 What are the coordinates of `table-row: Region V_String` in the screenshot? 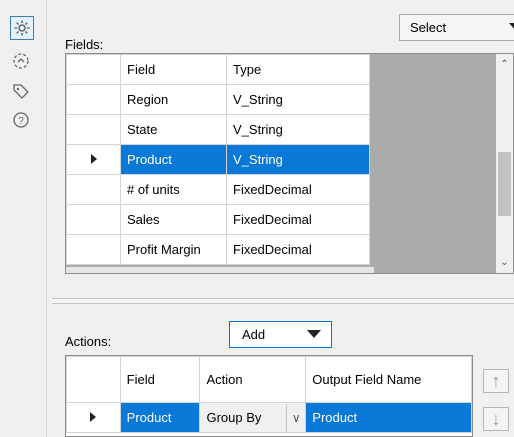 It's located at (218, 99).